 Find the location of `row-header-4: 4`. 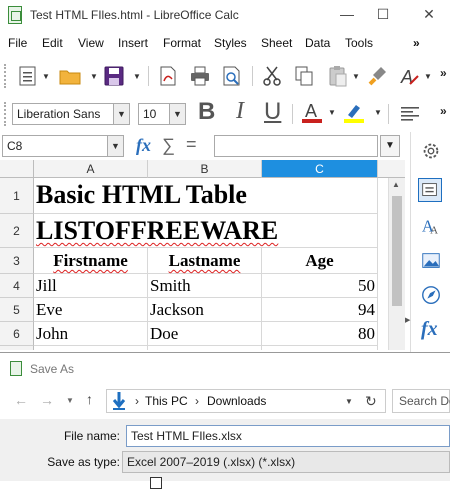

row-header-4: 4 is located at coordinates (17, 286).